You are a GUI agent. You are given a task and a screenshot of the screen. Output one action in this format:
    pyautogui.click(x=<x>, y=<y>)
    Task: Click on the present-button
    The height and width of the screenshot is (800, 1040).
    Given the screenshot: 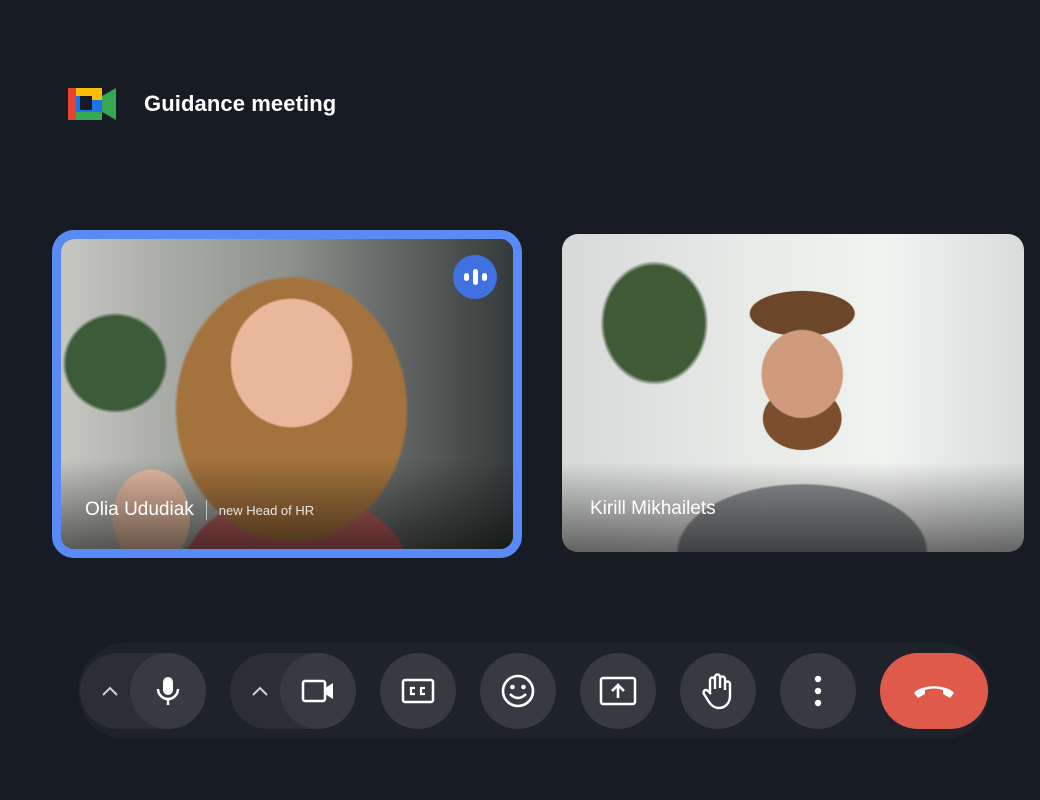 What is the action you would take?
    pyautogui.click(x=618, y=691)
    